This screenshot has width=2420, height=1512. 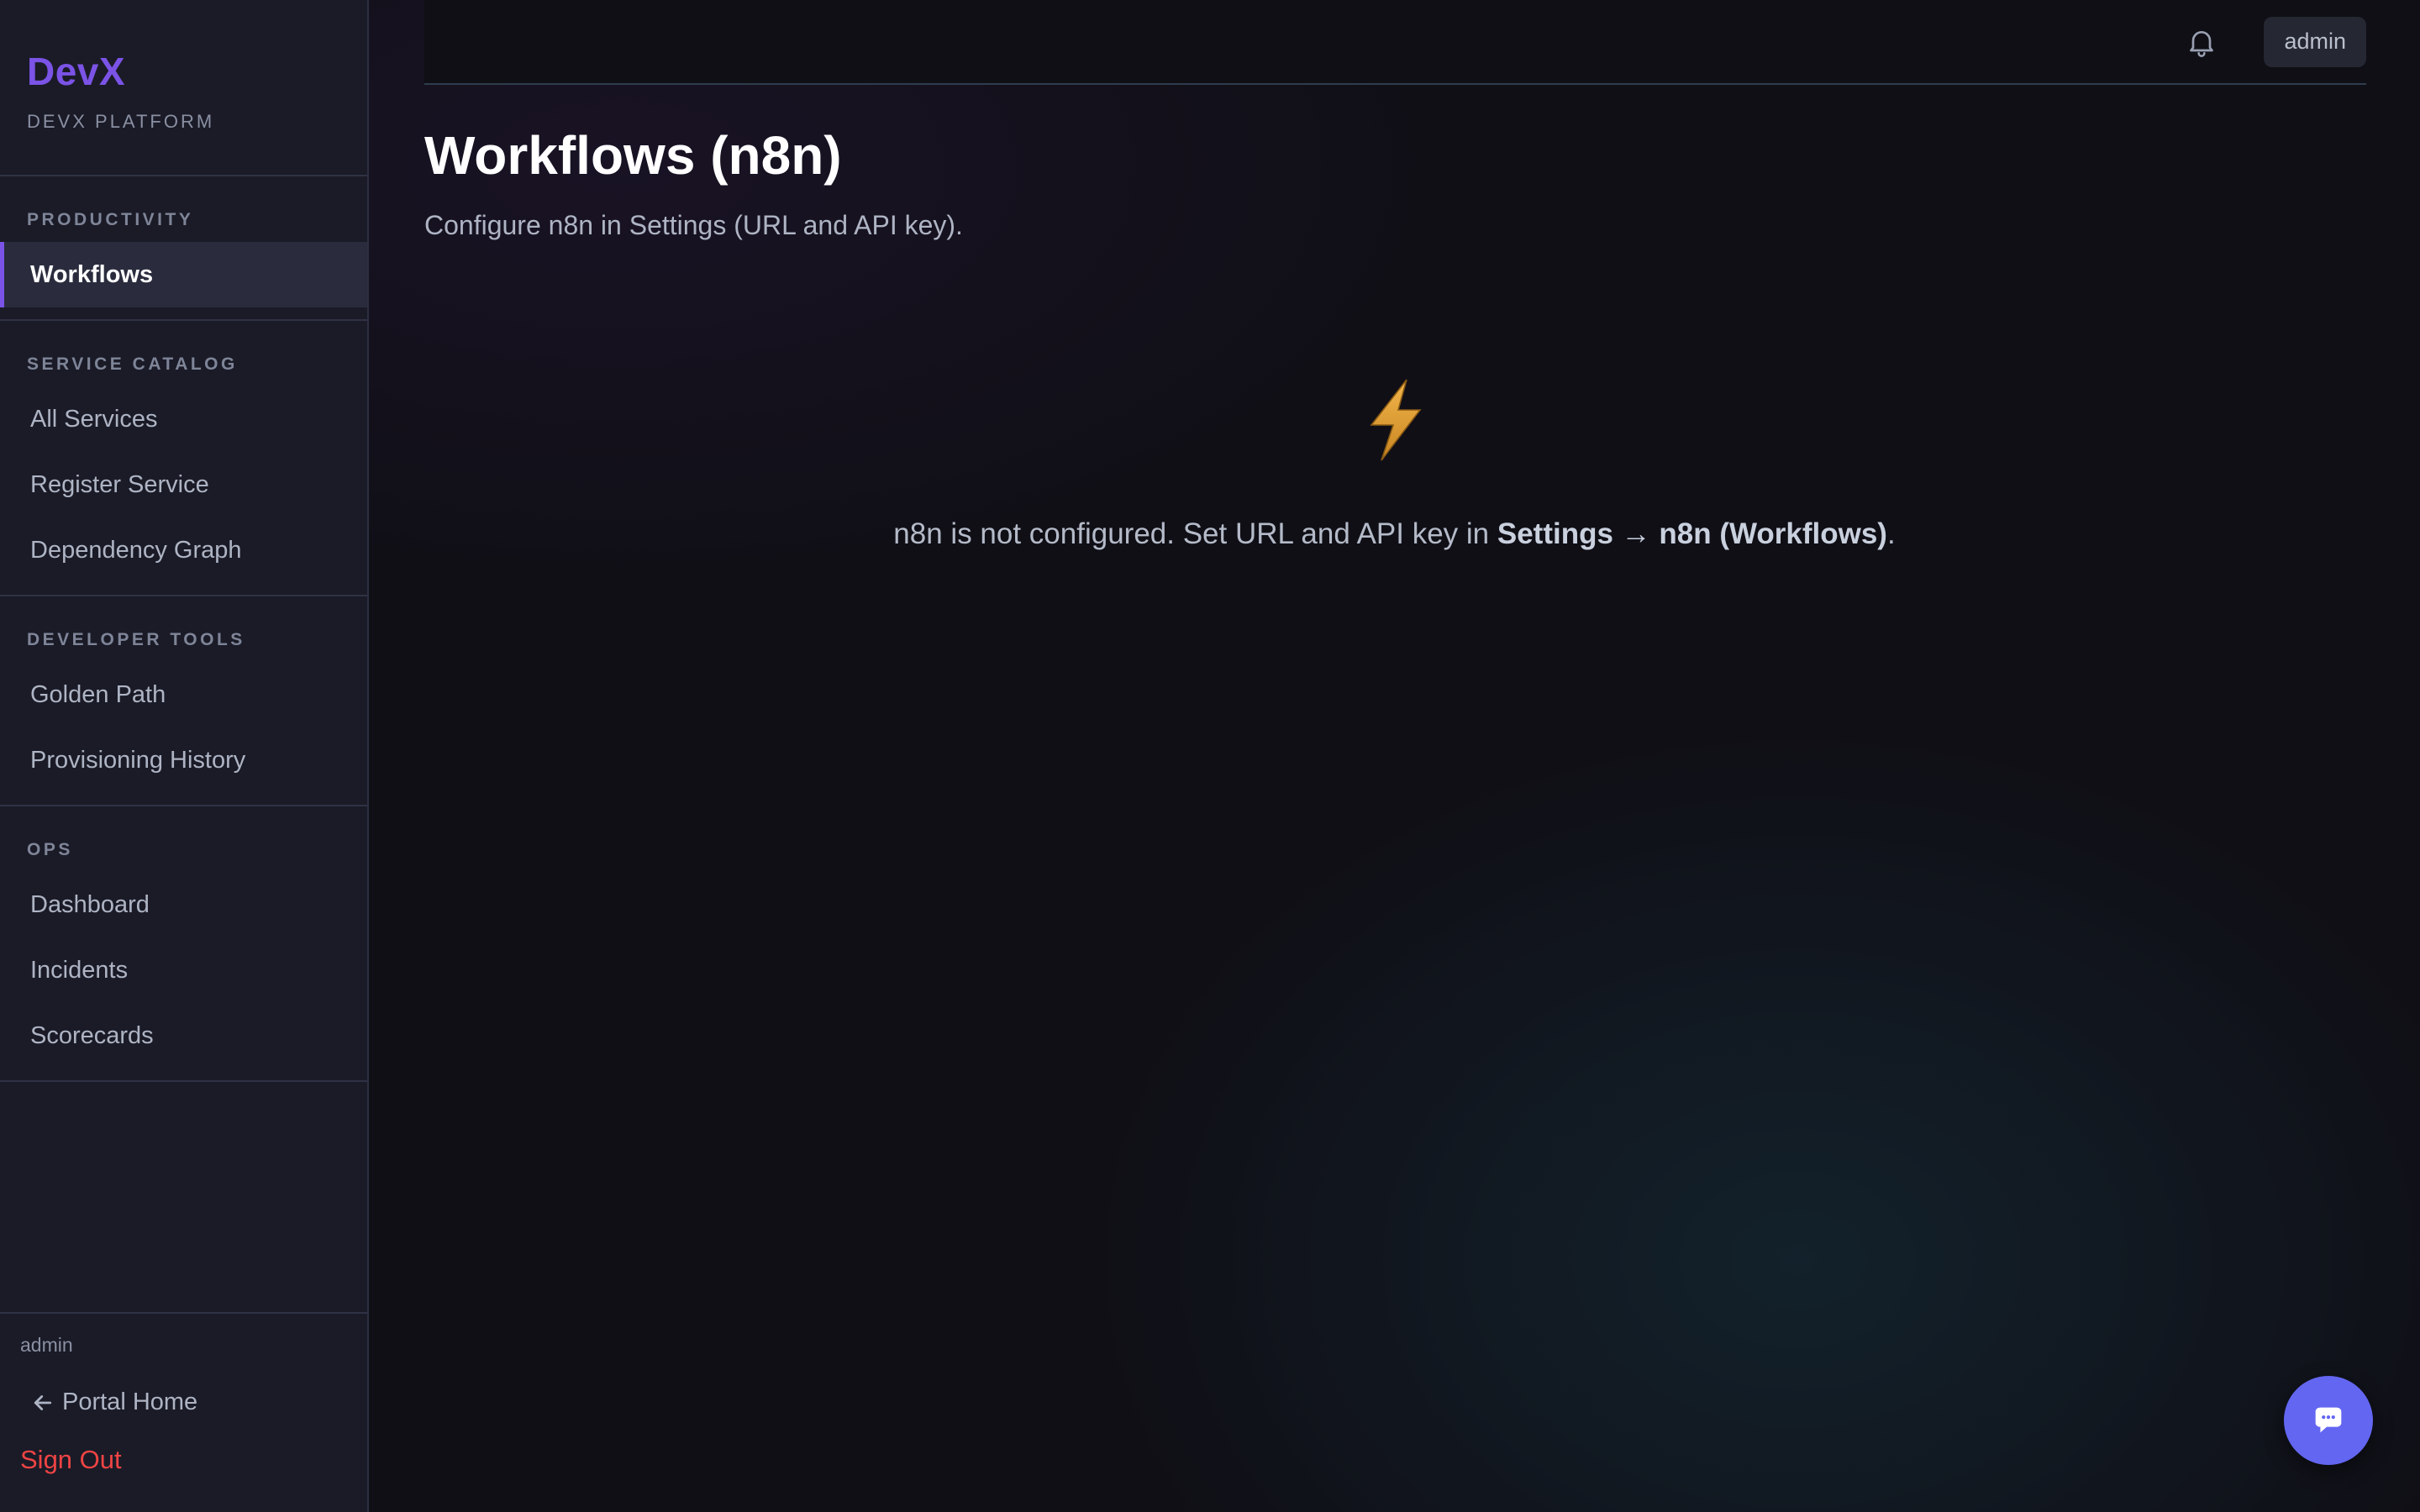 What do you see at coordinates (2315, 41) in the screenshot?
I see `user-menu-button: admin` at bounding box center [2315, 41].